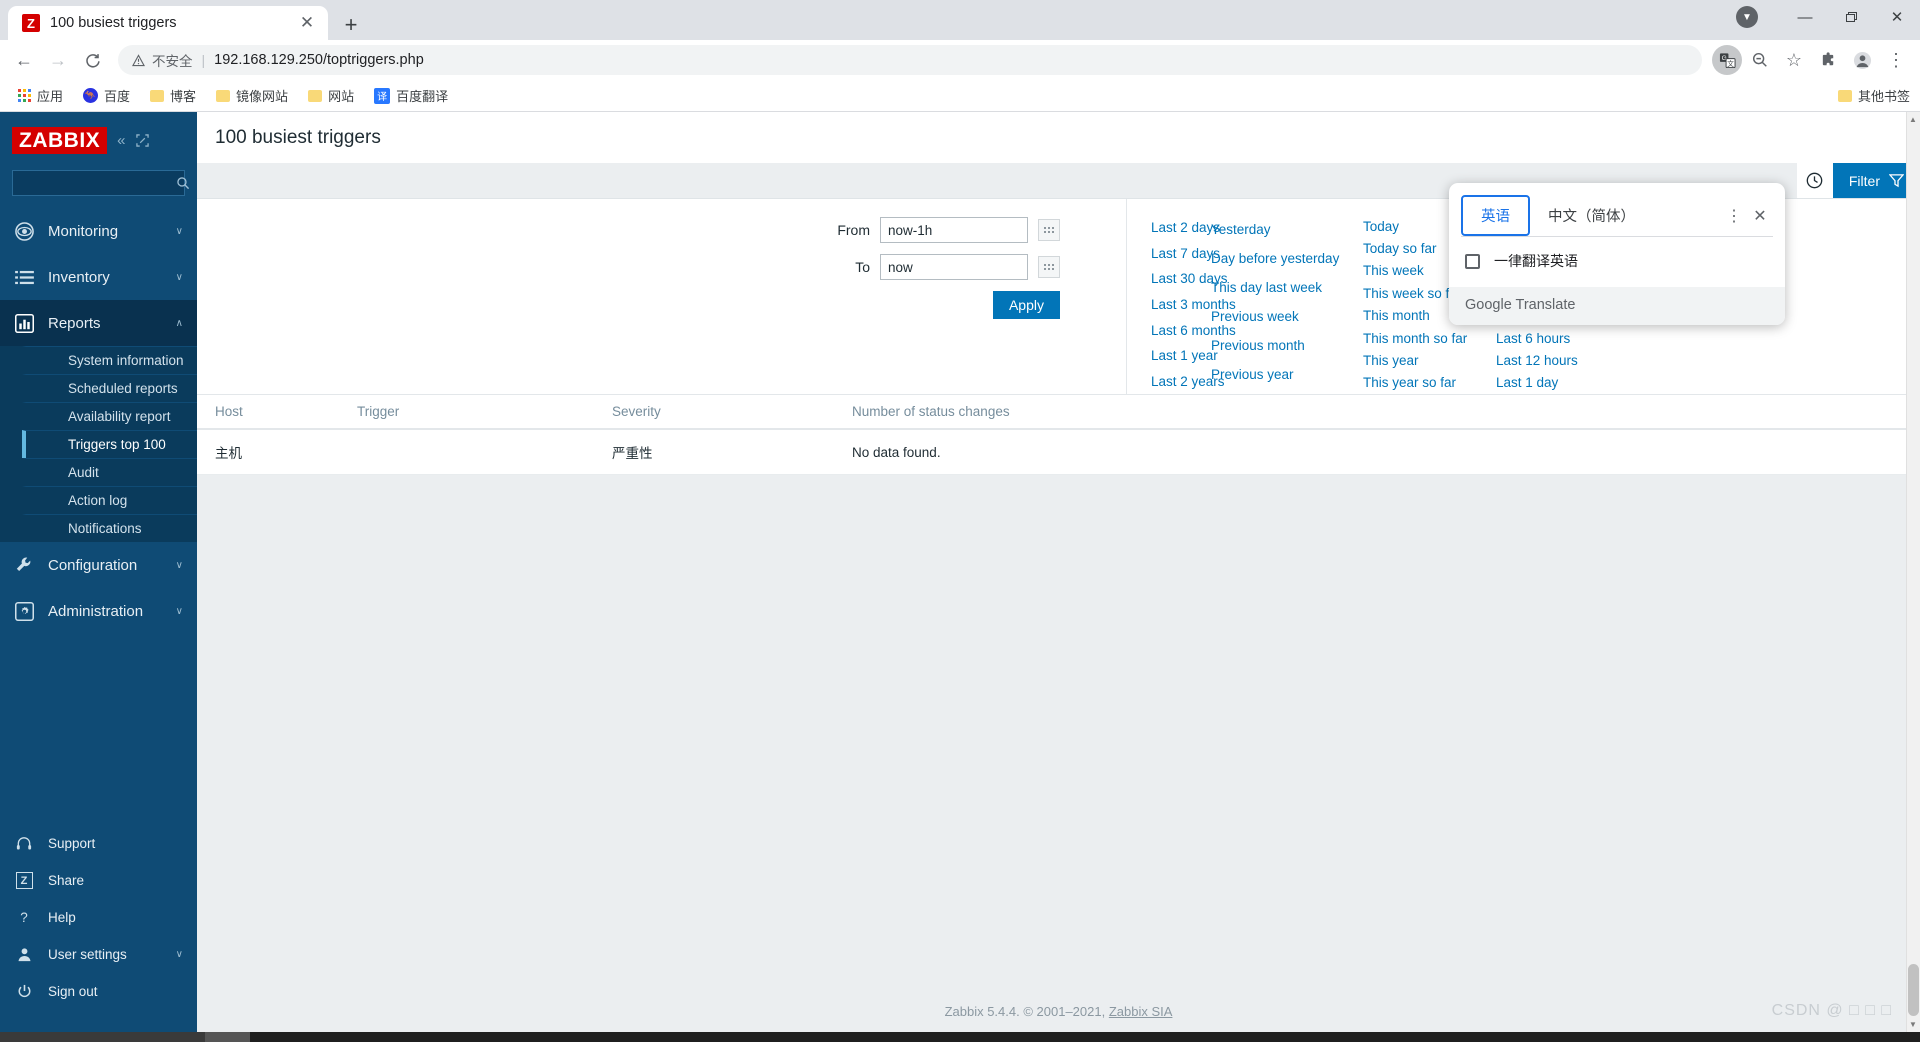 The height and width of the screenshot is (1042, 1920). I want to click on bookmark-blog: 博客, so click(173, 95).